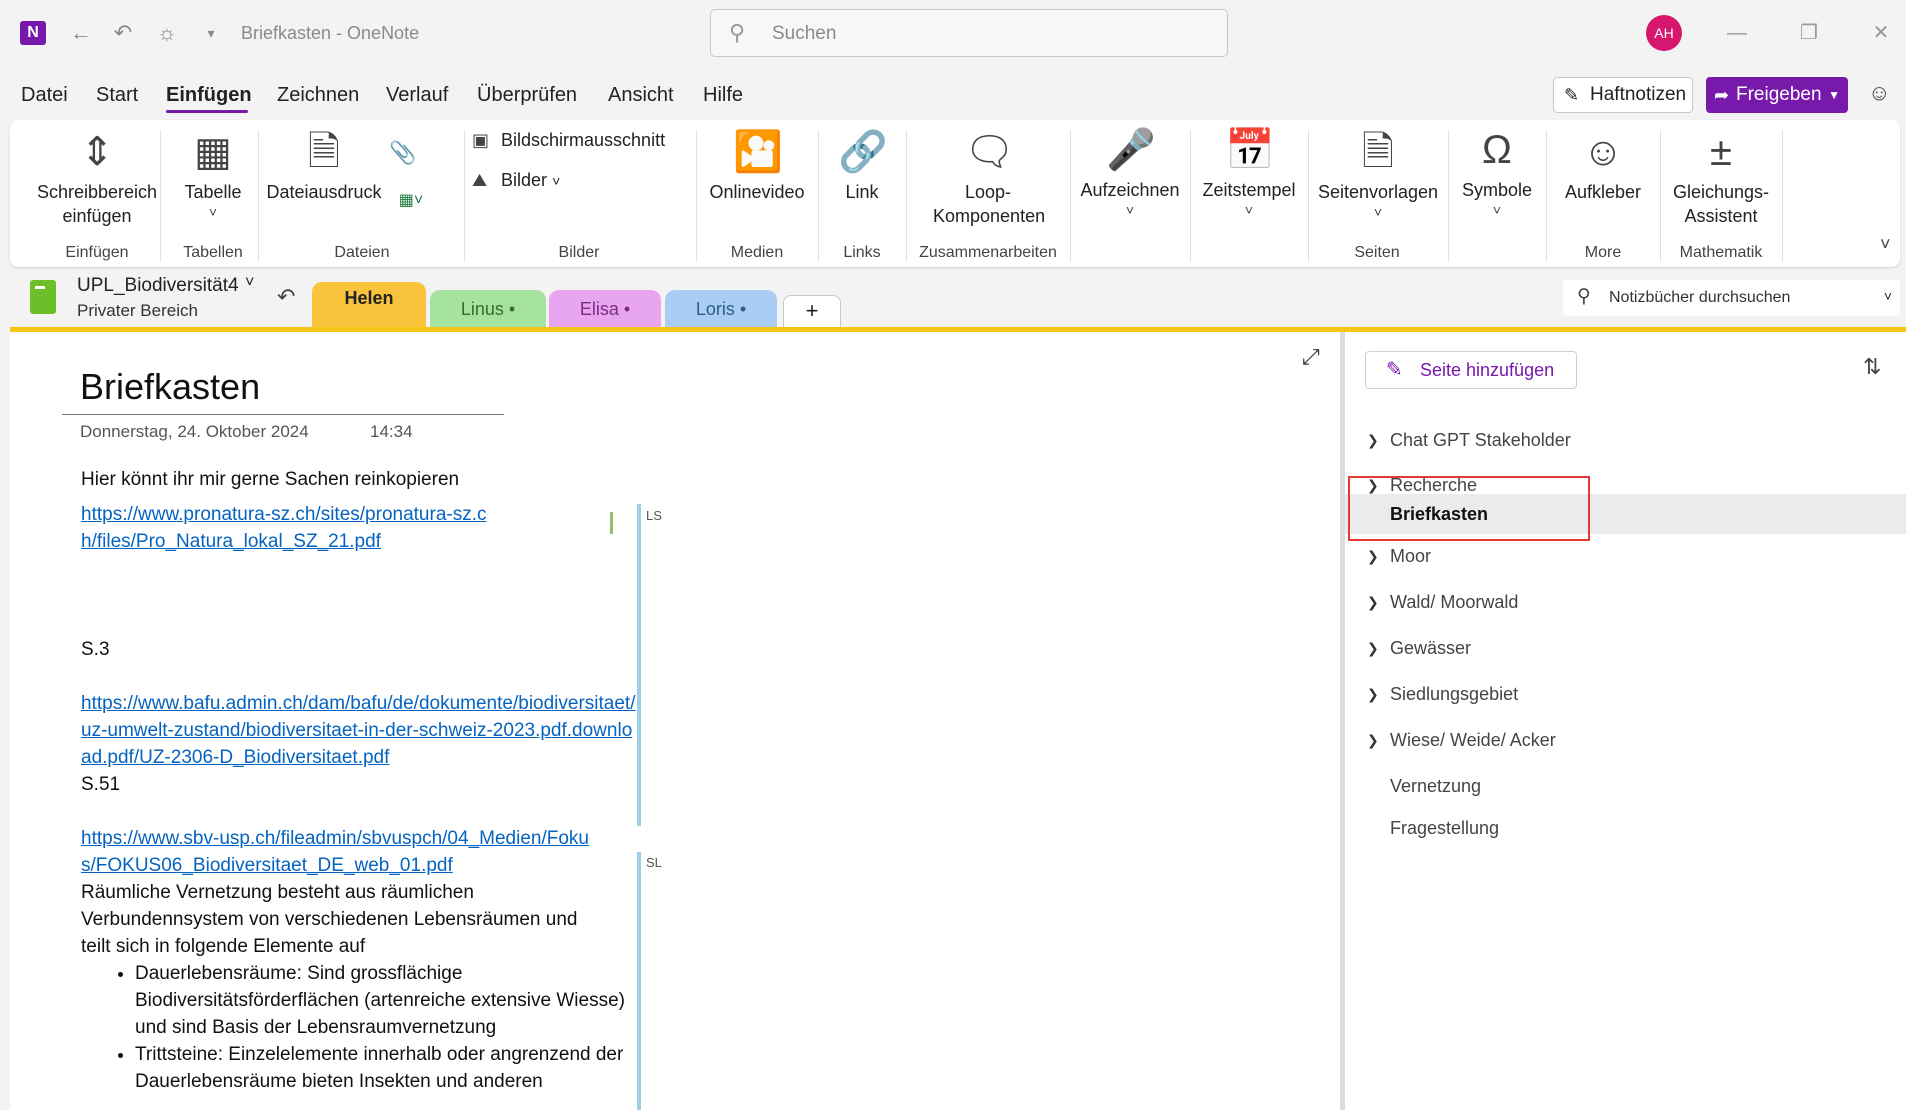  What do you see at coordinates (403, 153) in the screenshot?
I see `attach-file-icon: 📎` at bounding box center [403, 153].